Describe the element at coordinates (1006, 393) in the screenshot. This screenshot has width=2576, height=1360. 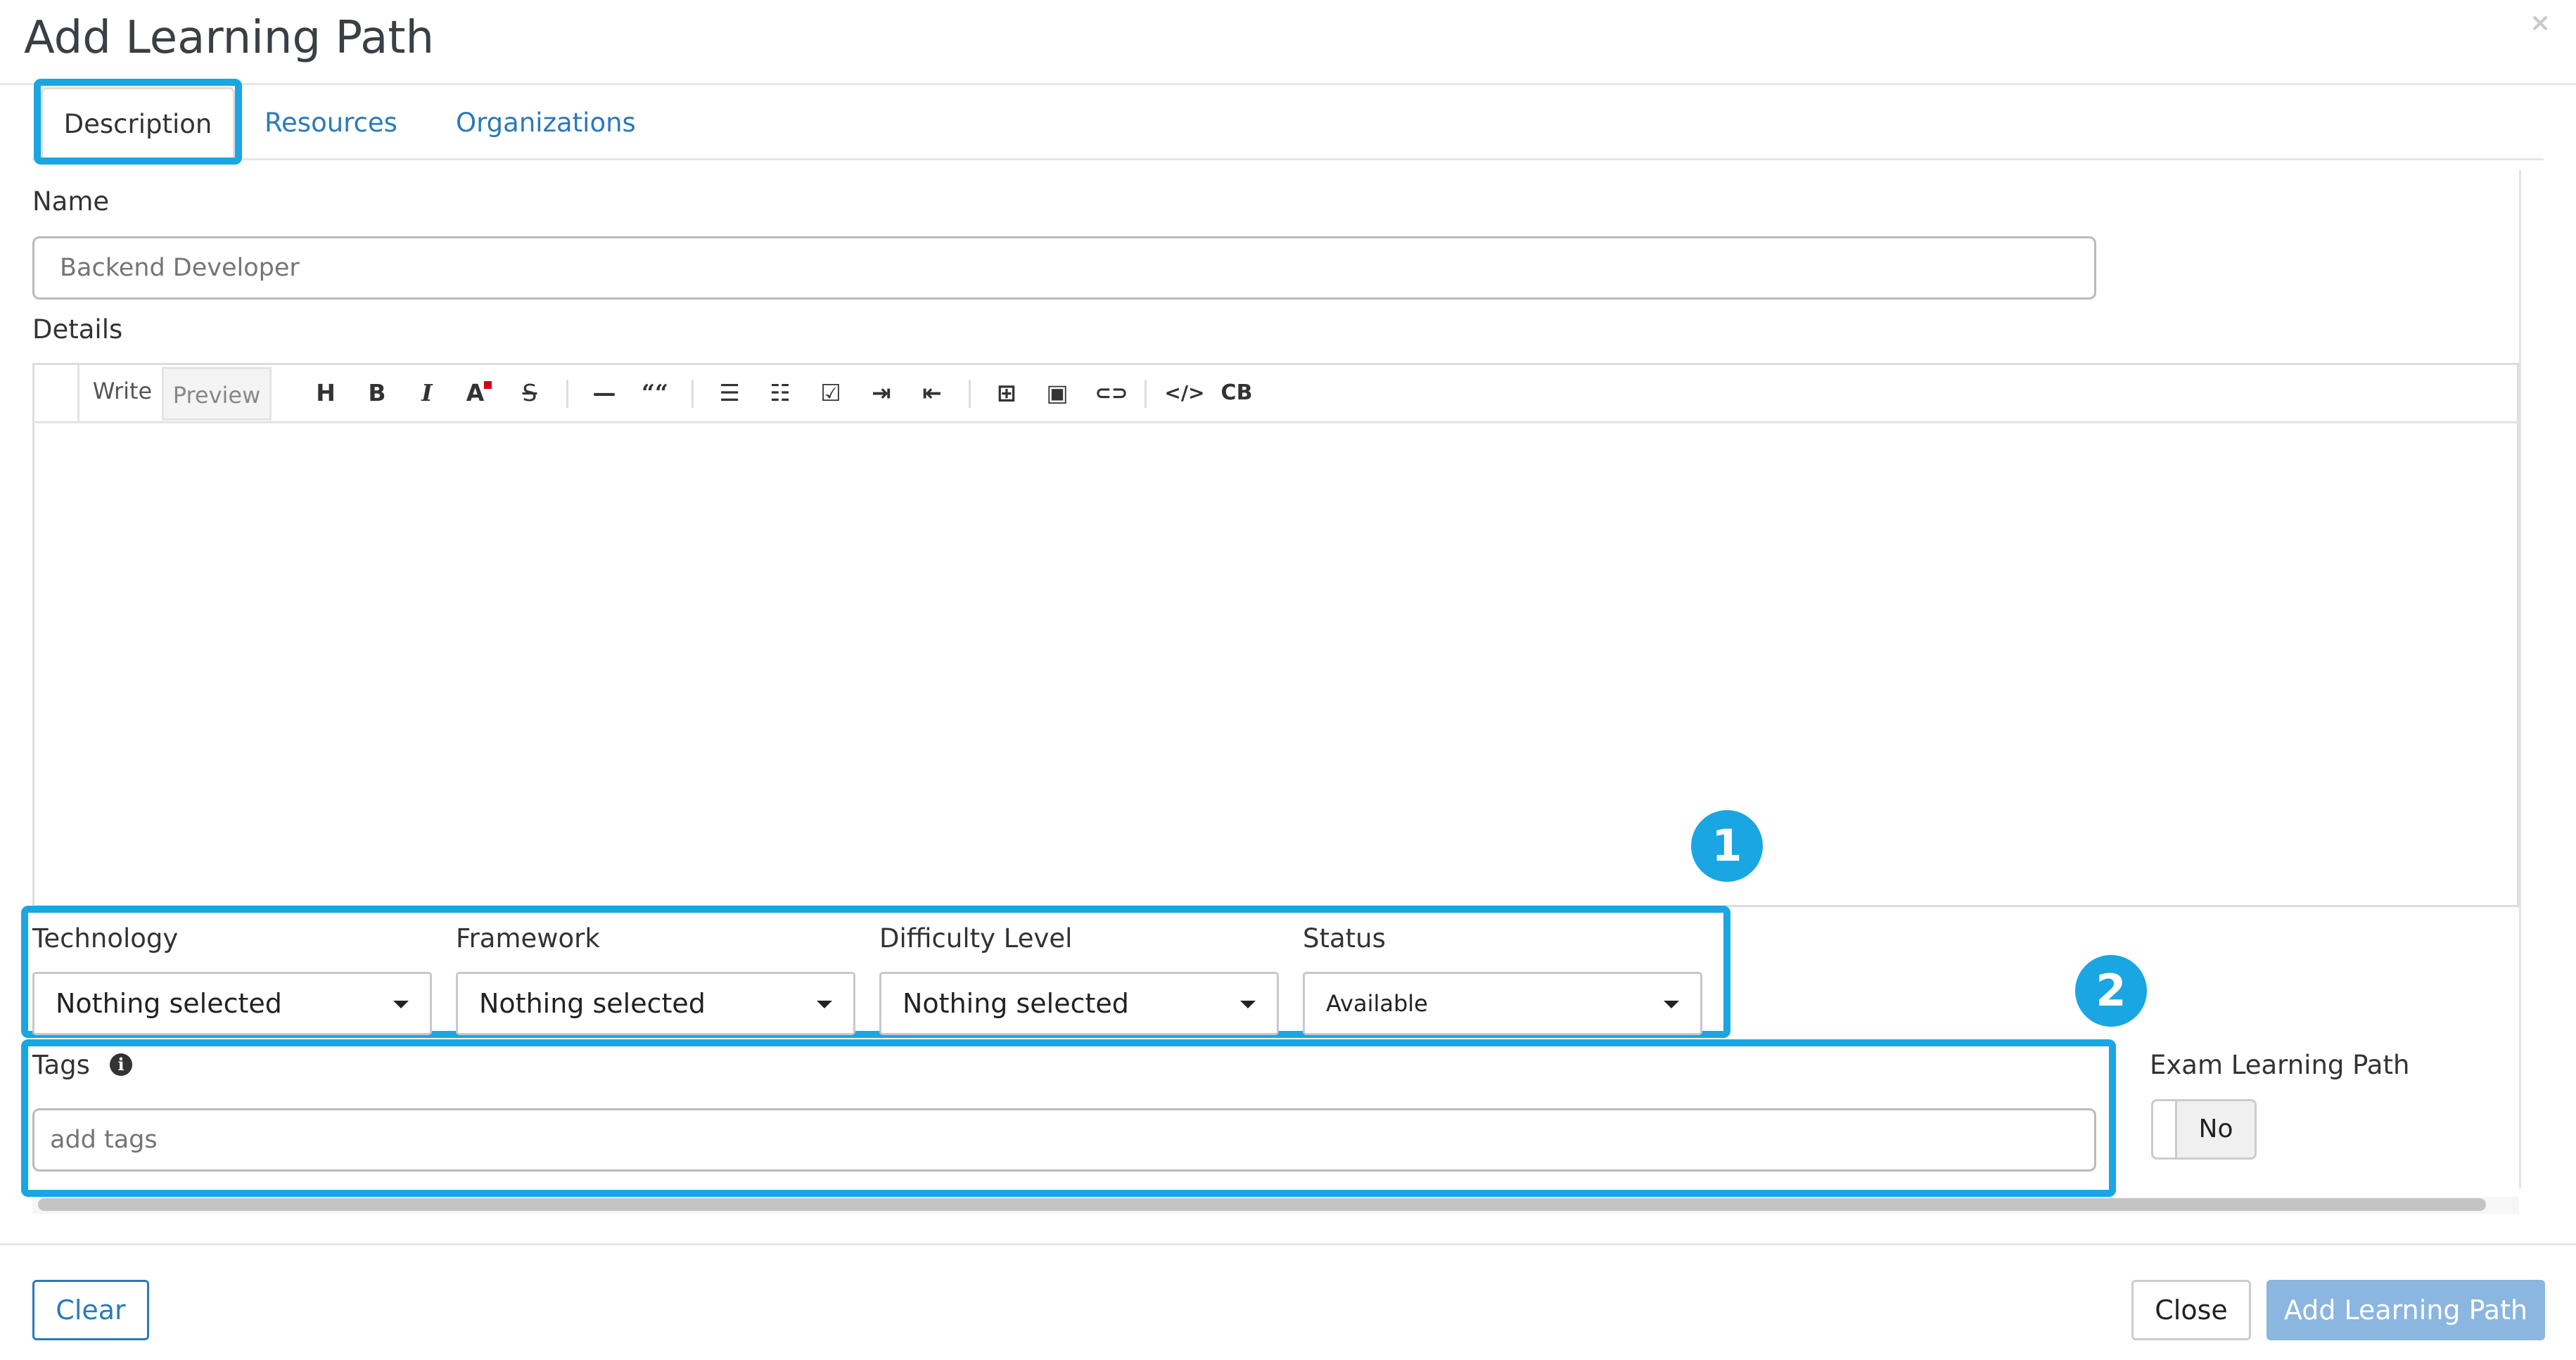
I see `table-icon: ⊞` at that location.